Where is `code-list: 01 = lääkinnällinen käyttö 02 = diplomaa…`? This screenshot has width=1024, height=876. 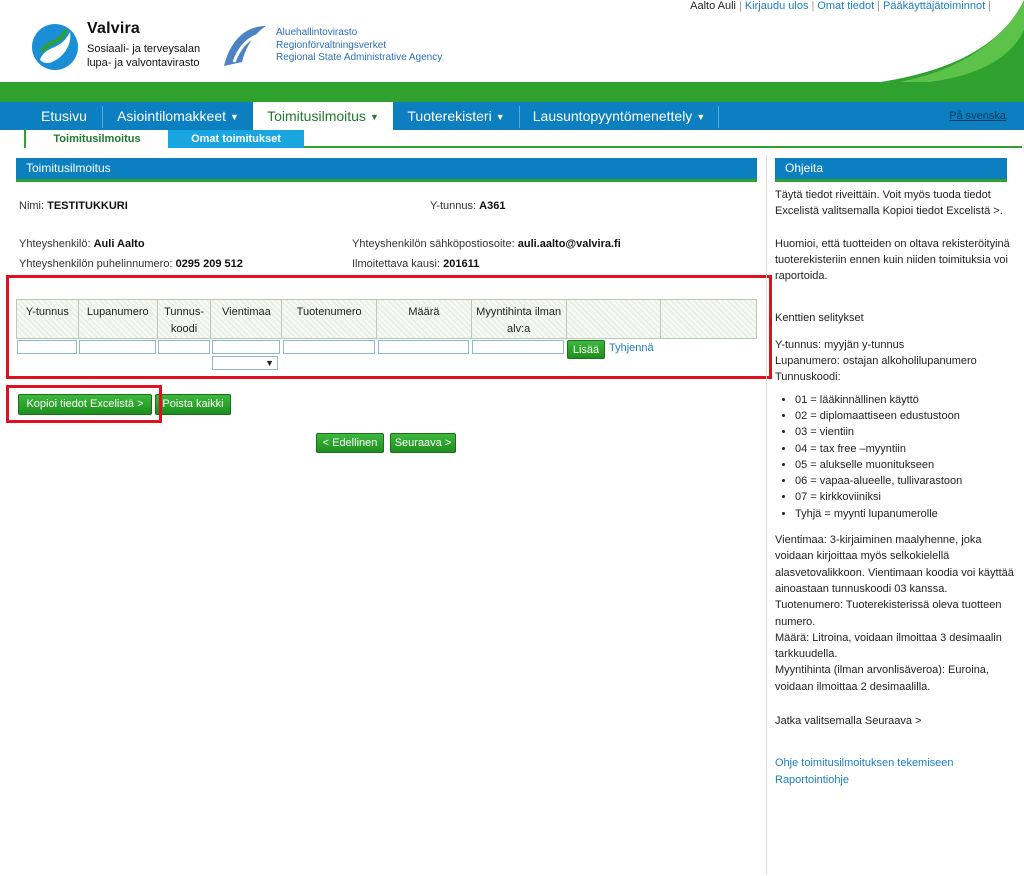
code-list: 01 = lääkinnällinen käyttö 02 = diplomaa… is located at coordinates (895, 457).